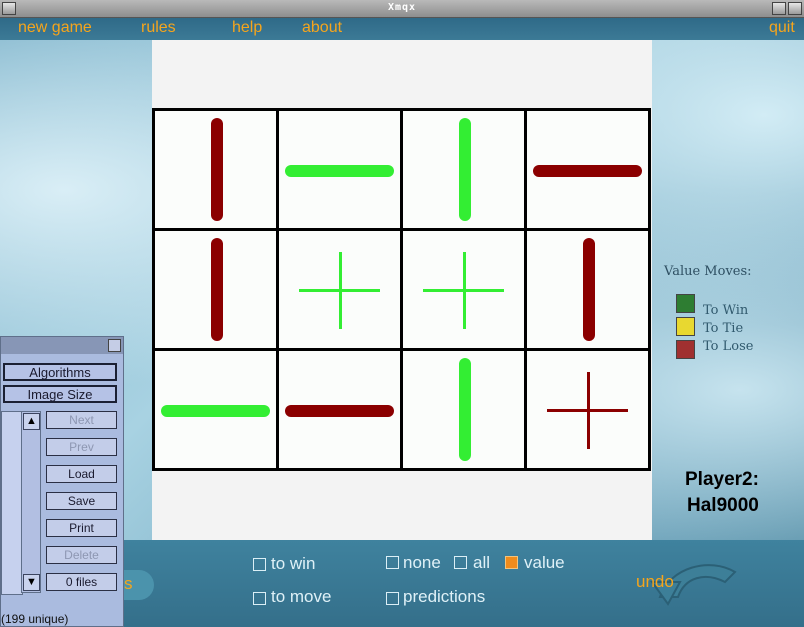 The image size is (804, 627). I want to click on predictions-label: predictions, so click(444, 597).